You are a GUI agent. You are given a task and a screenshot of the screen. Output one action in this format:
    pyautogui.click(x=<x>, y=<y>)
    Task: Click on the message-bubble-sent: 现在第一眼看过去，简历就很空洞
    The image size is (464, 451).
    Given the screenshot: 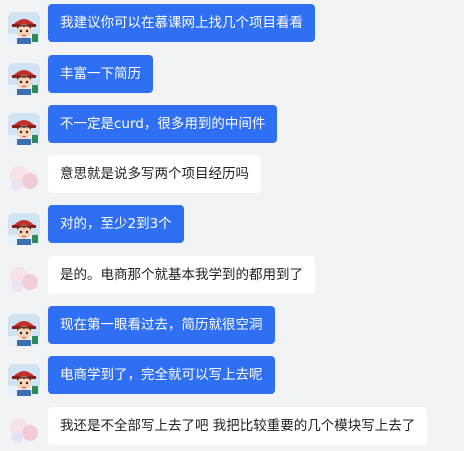 What is the action you would take?
    pyautogui.click(x=161, y=325)
    